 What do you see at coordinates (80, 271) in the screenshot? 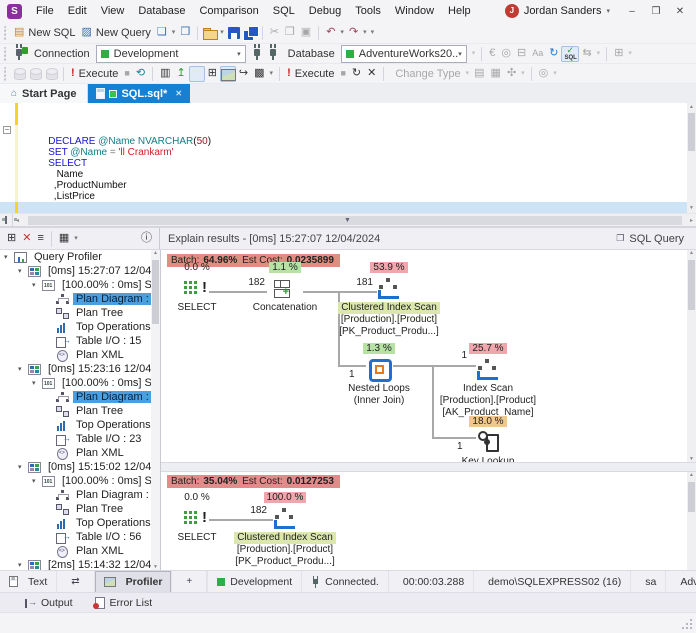
I see `tree-item: ▾ [0ms] 15:27:07 12/04/2024` at bounding box center [80, 271].